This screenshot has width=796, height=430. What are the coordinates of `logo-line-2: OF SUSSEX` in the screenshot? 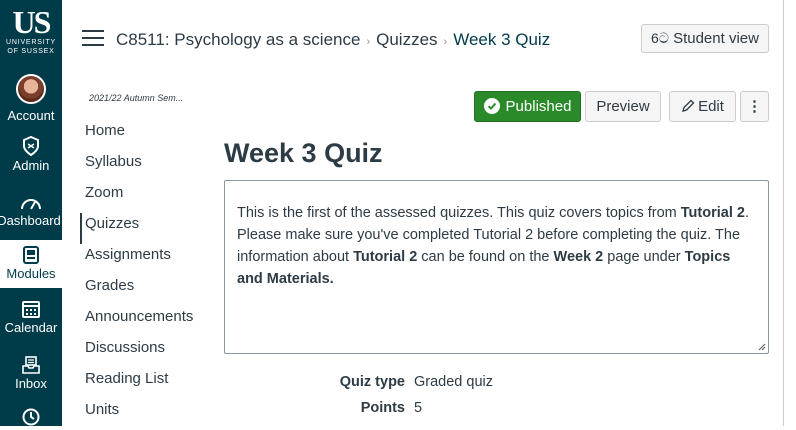 It's located at (31, 51).